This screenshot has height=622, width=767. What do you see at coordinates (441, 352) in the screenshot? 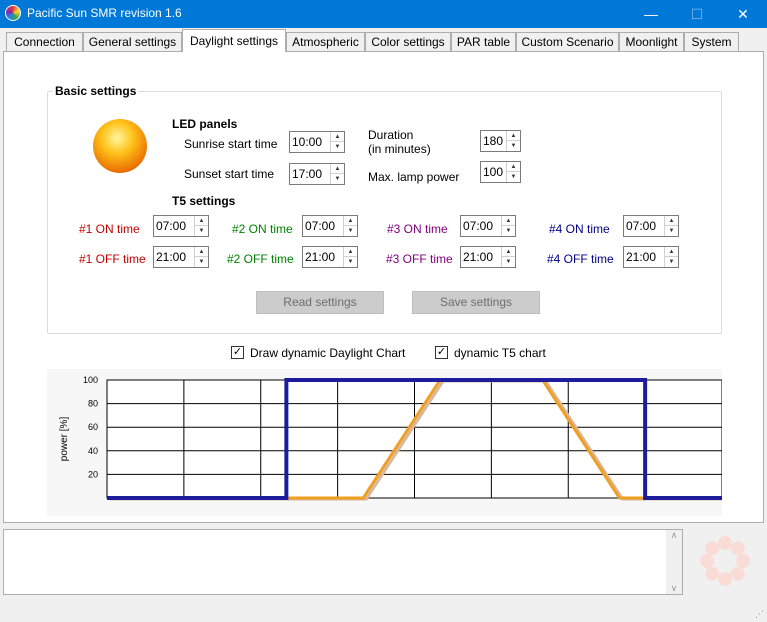
I see `t5-chart-checkbox: ✓` at bounding box center [441, 352].